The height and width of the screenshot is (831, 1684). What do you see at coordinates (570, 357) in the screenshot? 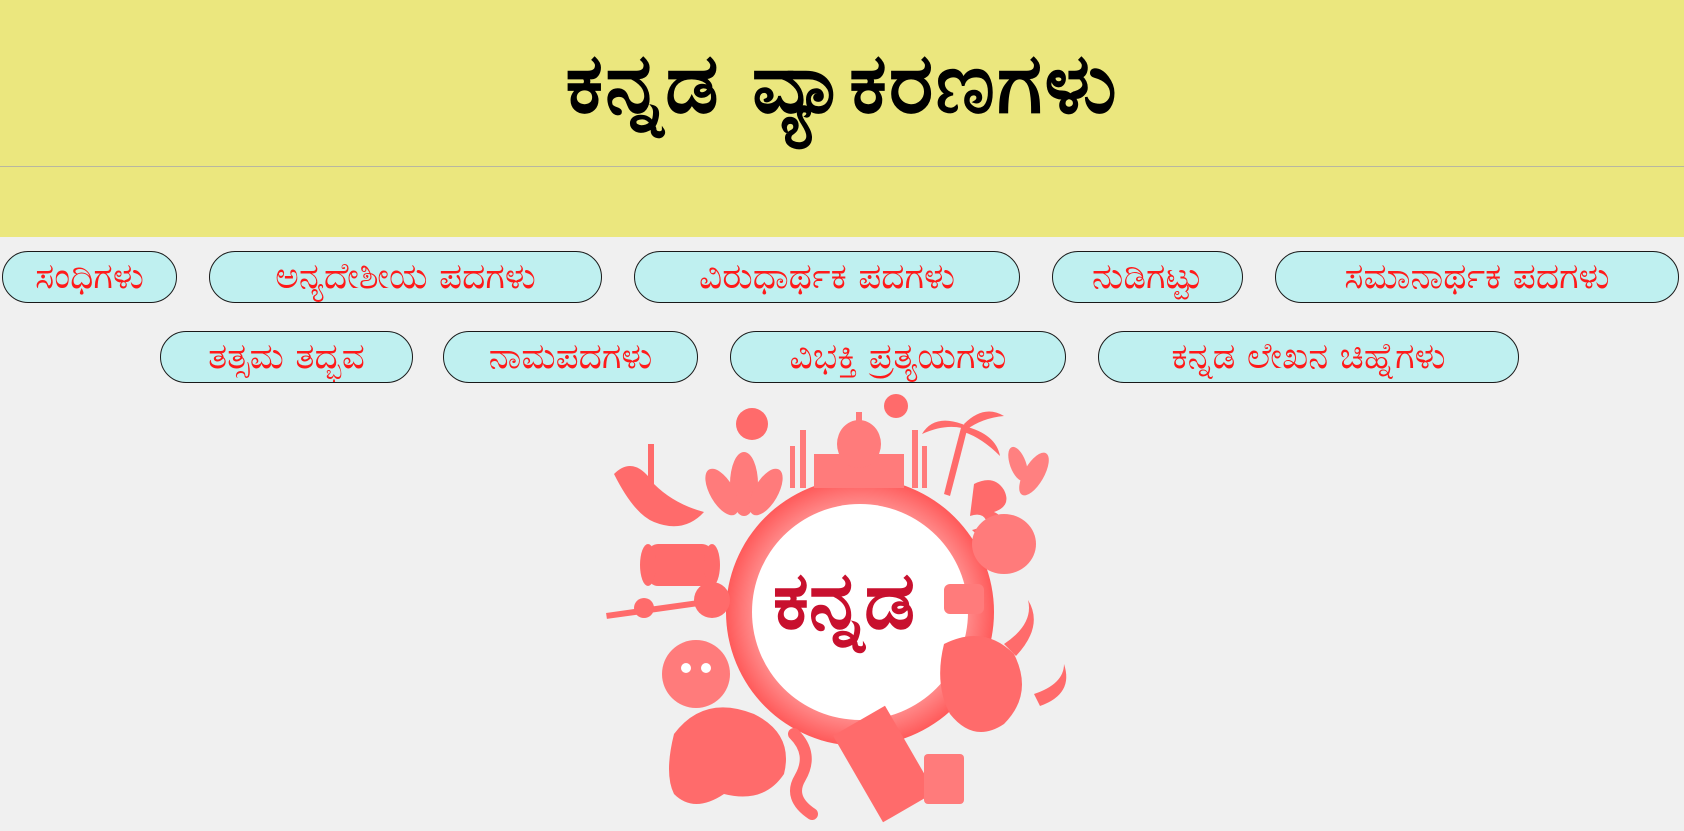
I see `nav-button-namapadagalu: ನಾಮಪದಗಳು` at bounding box center [570, 357].